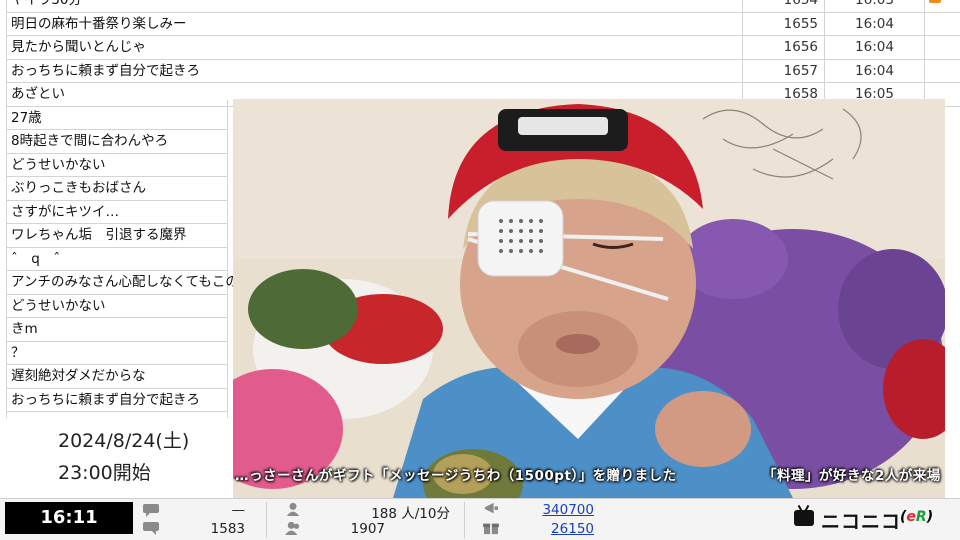 The image size is (960, 540). I want to click on comment-row: 遅刻絶対ダメだからな, so click(116, 377).